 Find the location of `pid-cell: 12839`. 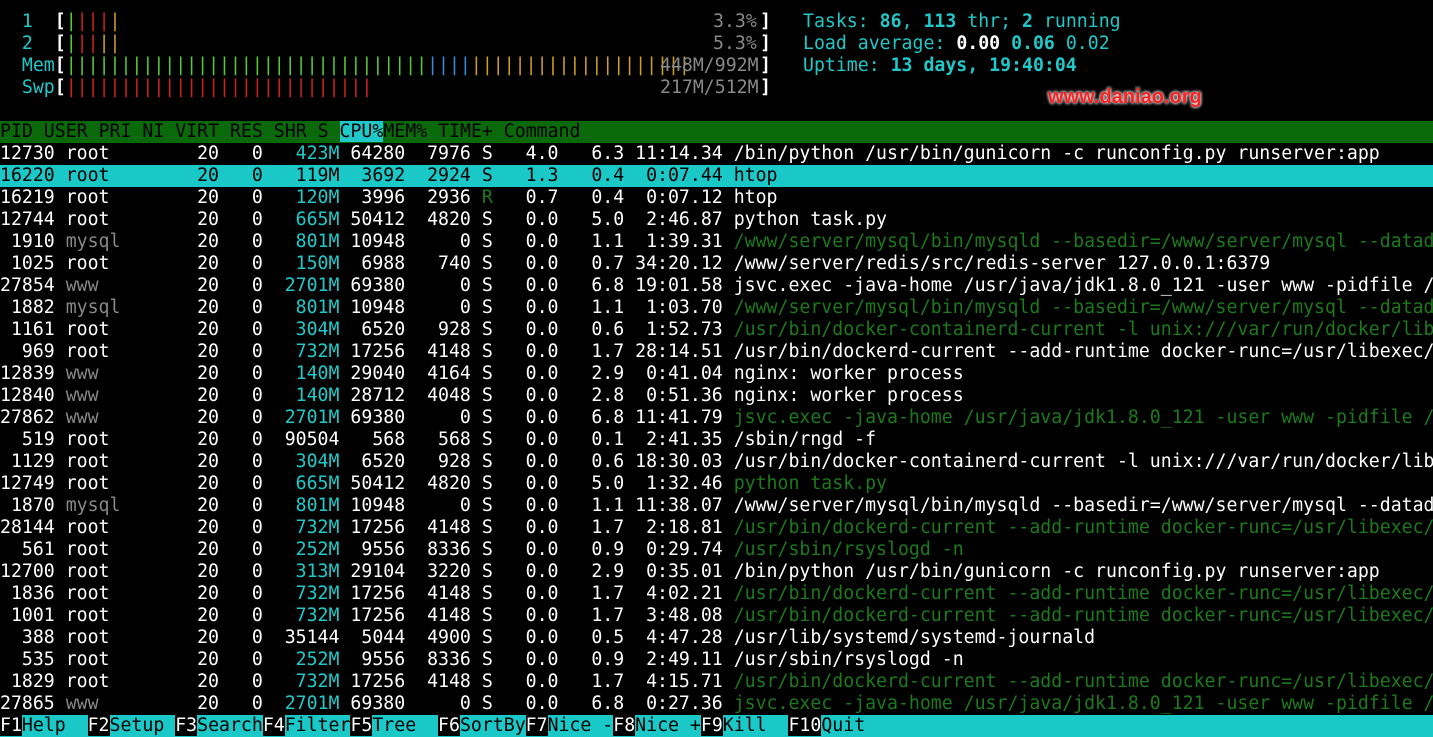

pid-cell: 12839 is located at coordinates (27, 373).